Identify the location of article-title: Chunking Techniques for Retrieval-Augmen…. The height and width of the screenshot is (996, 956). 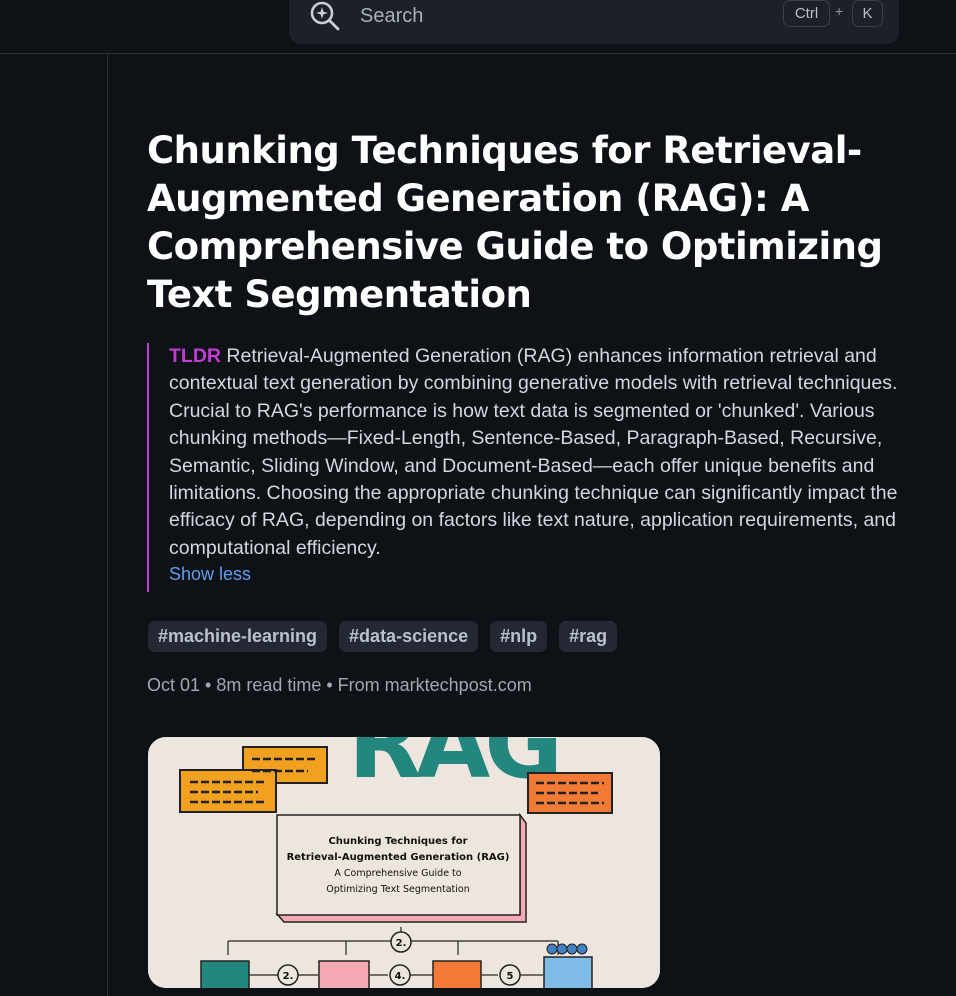
(515, 222).